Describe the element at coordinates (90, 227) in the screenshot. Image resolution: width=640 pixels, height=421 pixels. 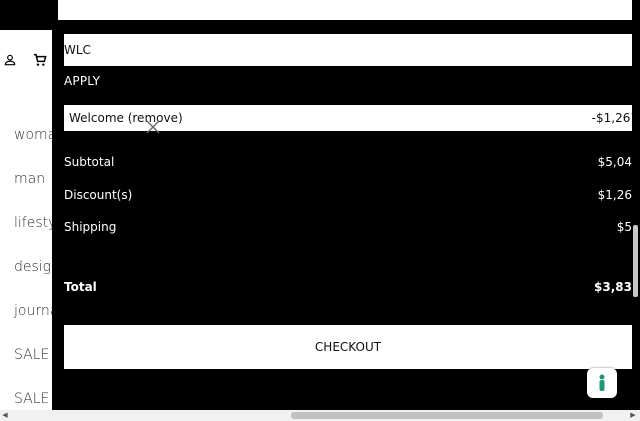
I see `shipping-label: Shipping` at that location.